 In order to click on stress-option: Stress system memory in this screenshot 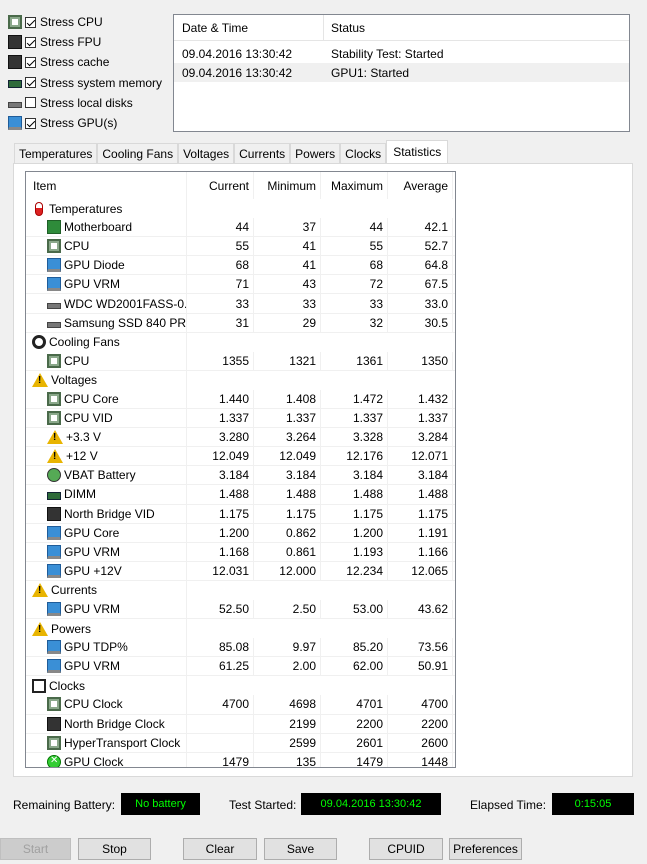, I will do `click(90, 83)`.